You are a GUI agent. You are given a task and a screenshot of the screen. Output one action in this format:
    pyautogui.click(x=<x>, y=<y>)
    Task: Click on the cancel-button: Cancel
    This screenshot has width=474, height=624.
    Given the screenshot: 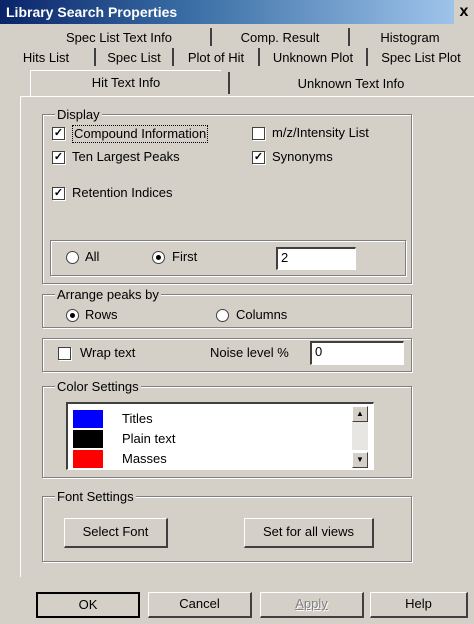 What is the action you would take?
    pyautogui.click(x=200, y=605)
    